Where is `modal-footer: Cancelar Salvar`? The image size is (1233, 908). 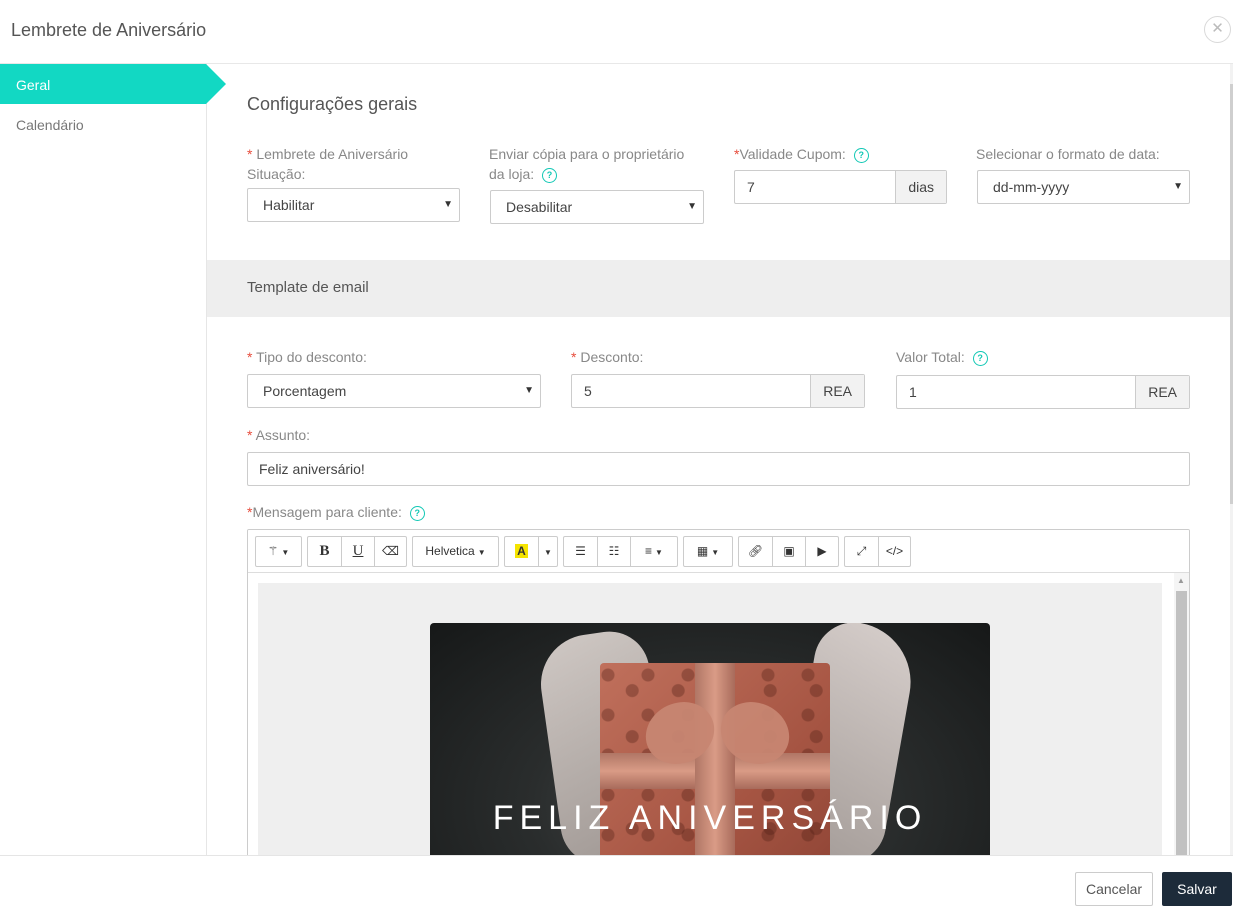 modal-footer: Cancelar Salvar is located at coordinates (616, 881).